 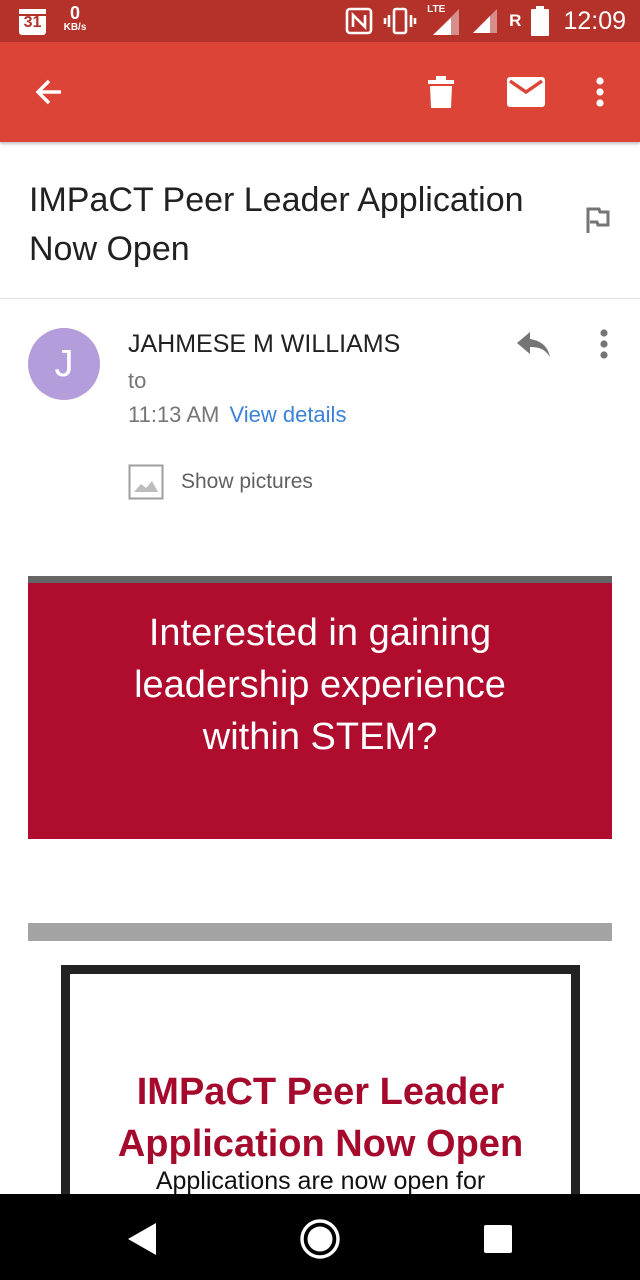 I want to click on email-timestamp-row: 11:13 AM View details, so click(x=237, y=415).